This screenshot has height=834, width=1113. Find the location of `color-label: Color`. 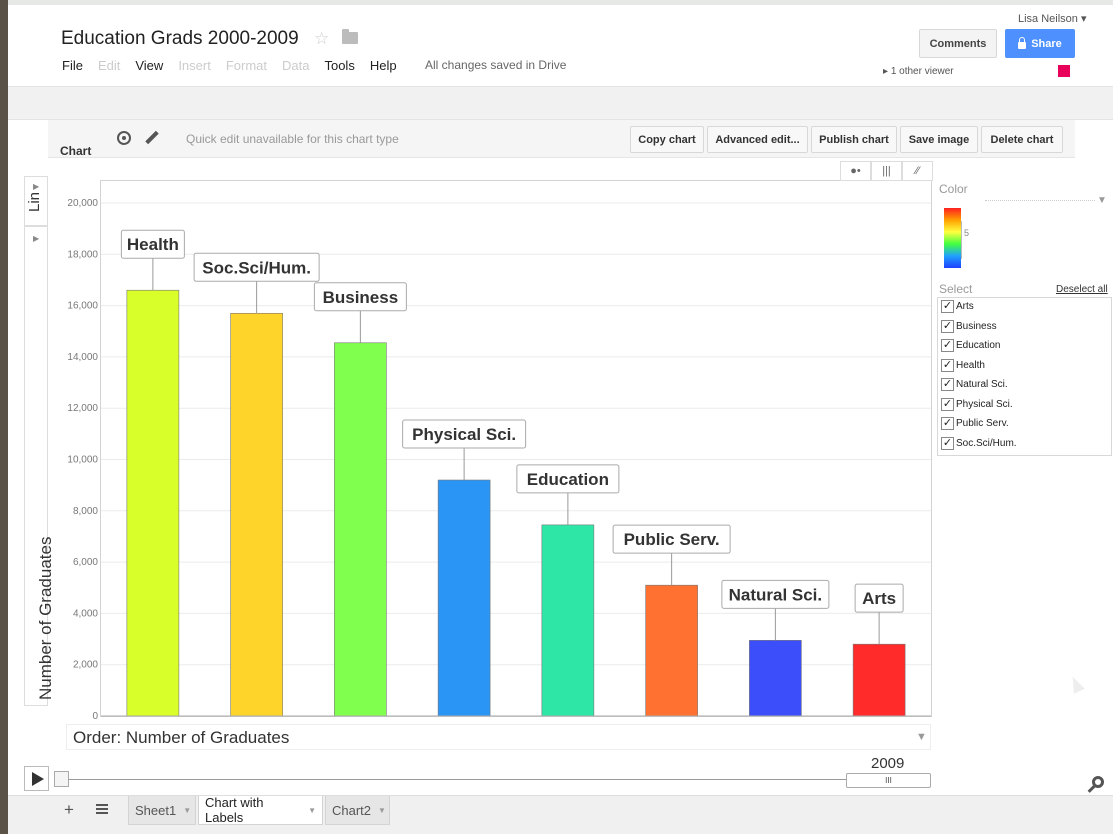

color-label: Color is located at coordinates (953, 189).